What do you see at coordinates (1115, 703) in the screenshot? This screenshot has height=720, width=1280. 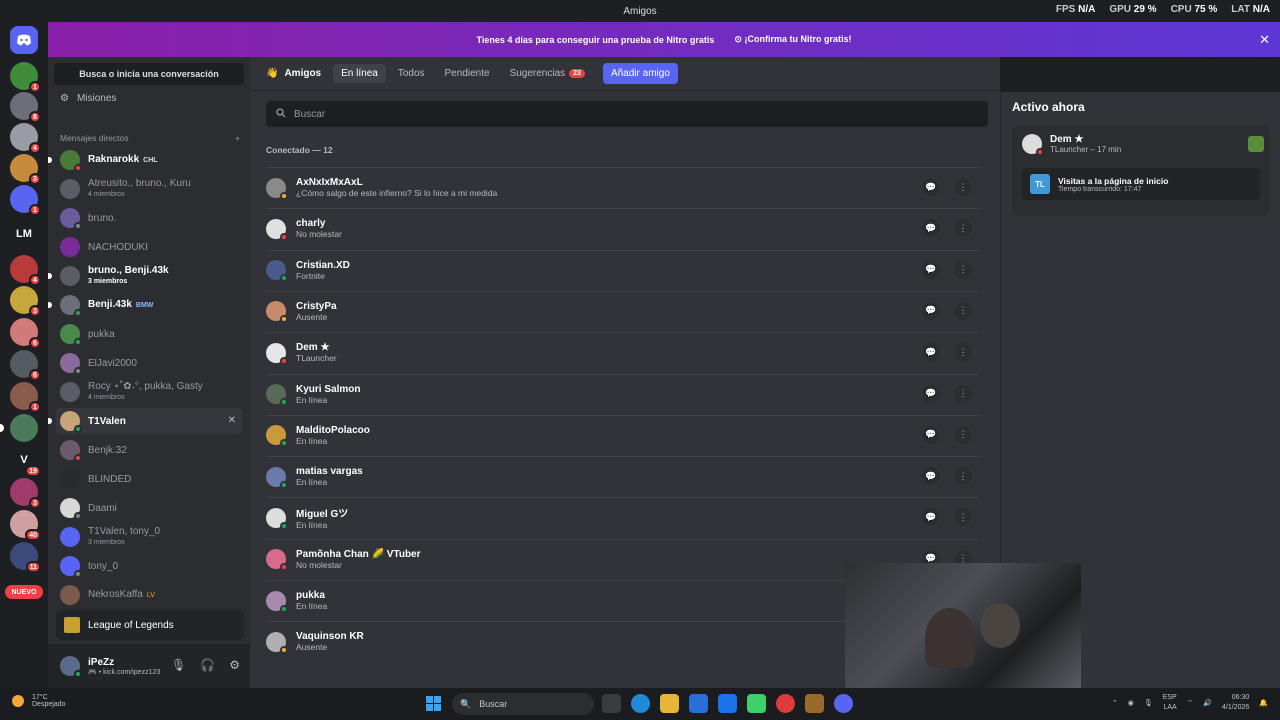 I see `chevron-up-icon: ⌃` at bounding box center [1115, 703].